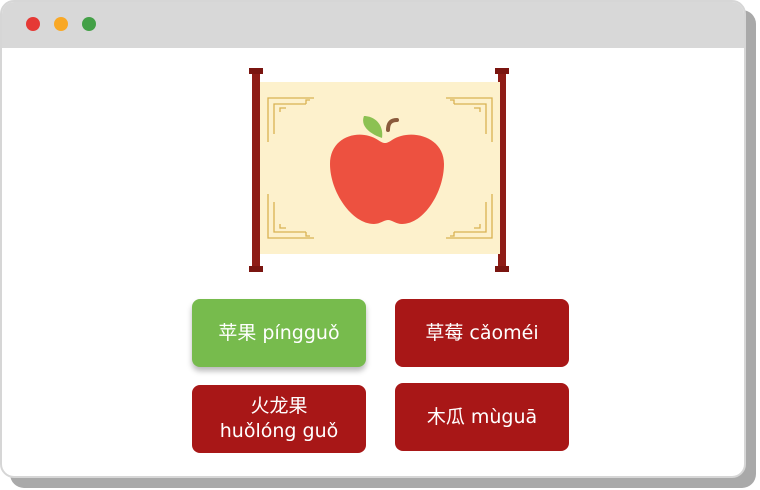 This screenshot has width=760, height=490. Describe the element at coordinates (279, 419) in the screenshot. I see `answer-option-huolongguo: 火龙果 huǒlóng guǒ` at that location.